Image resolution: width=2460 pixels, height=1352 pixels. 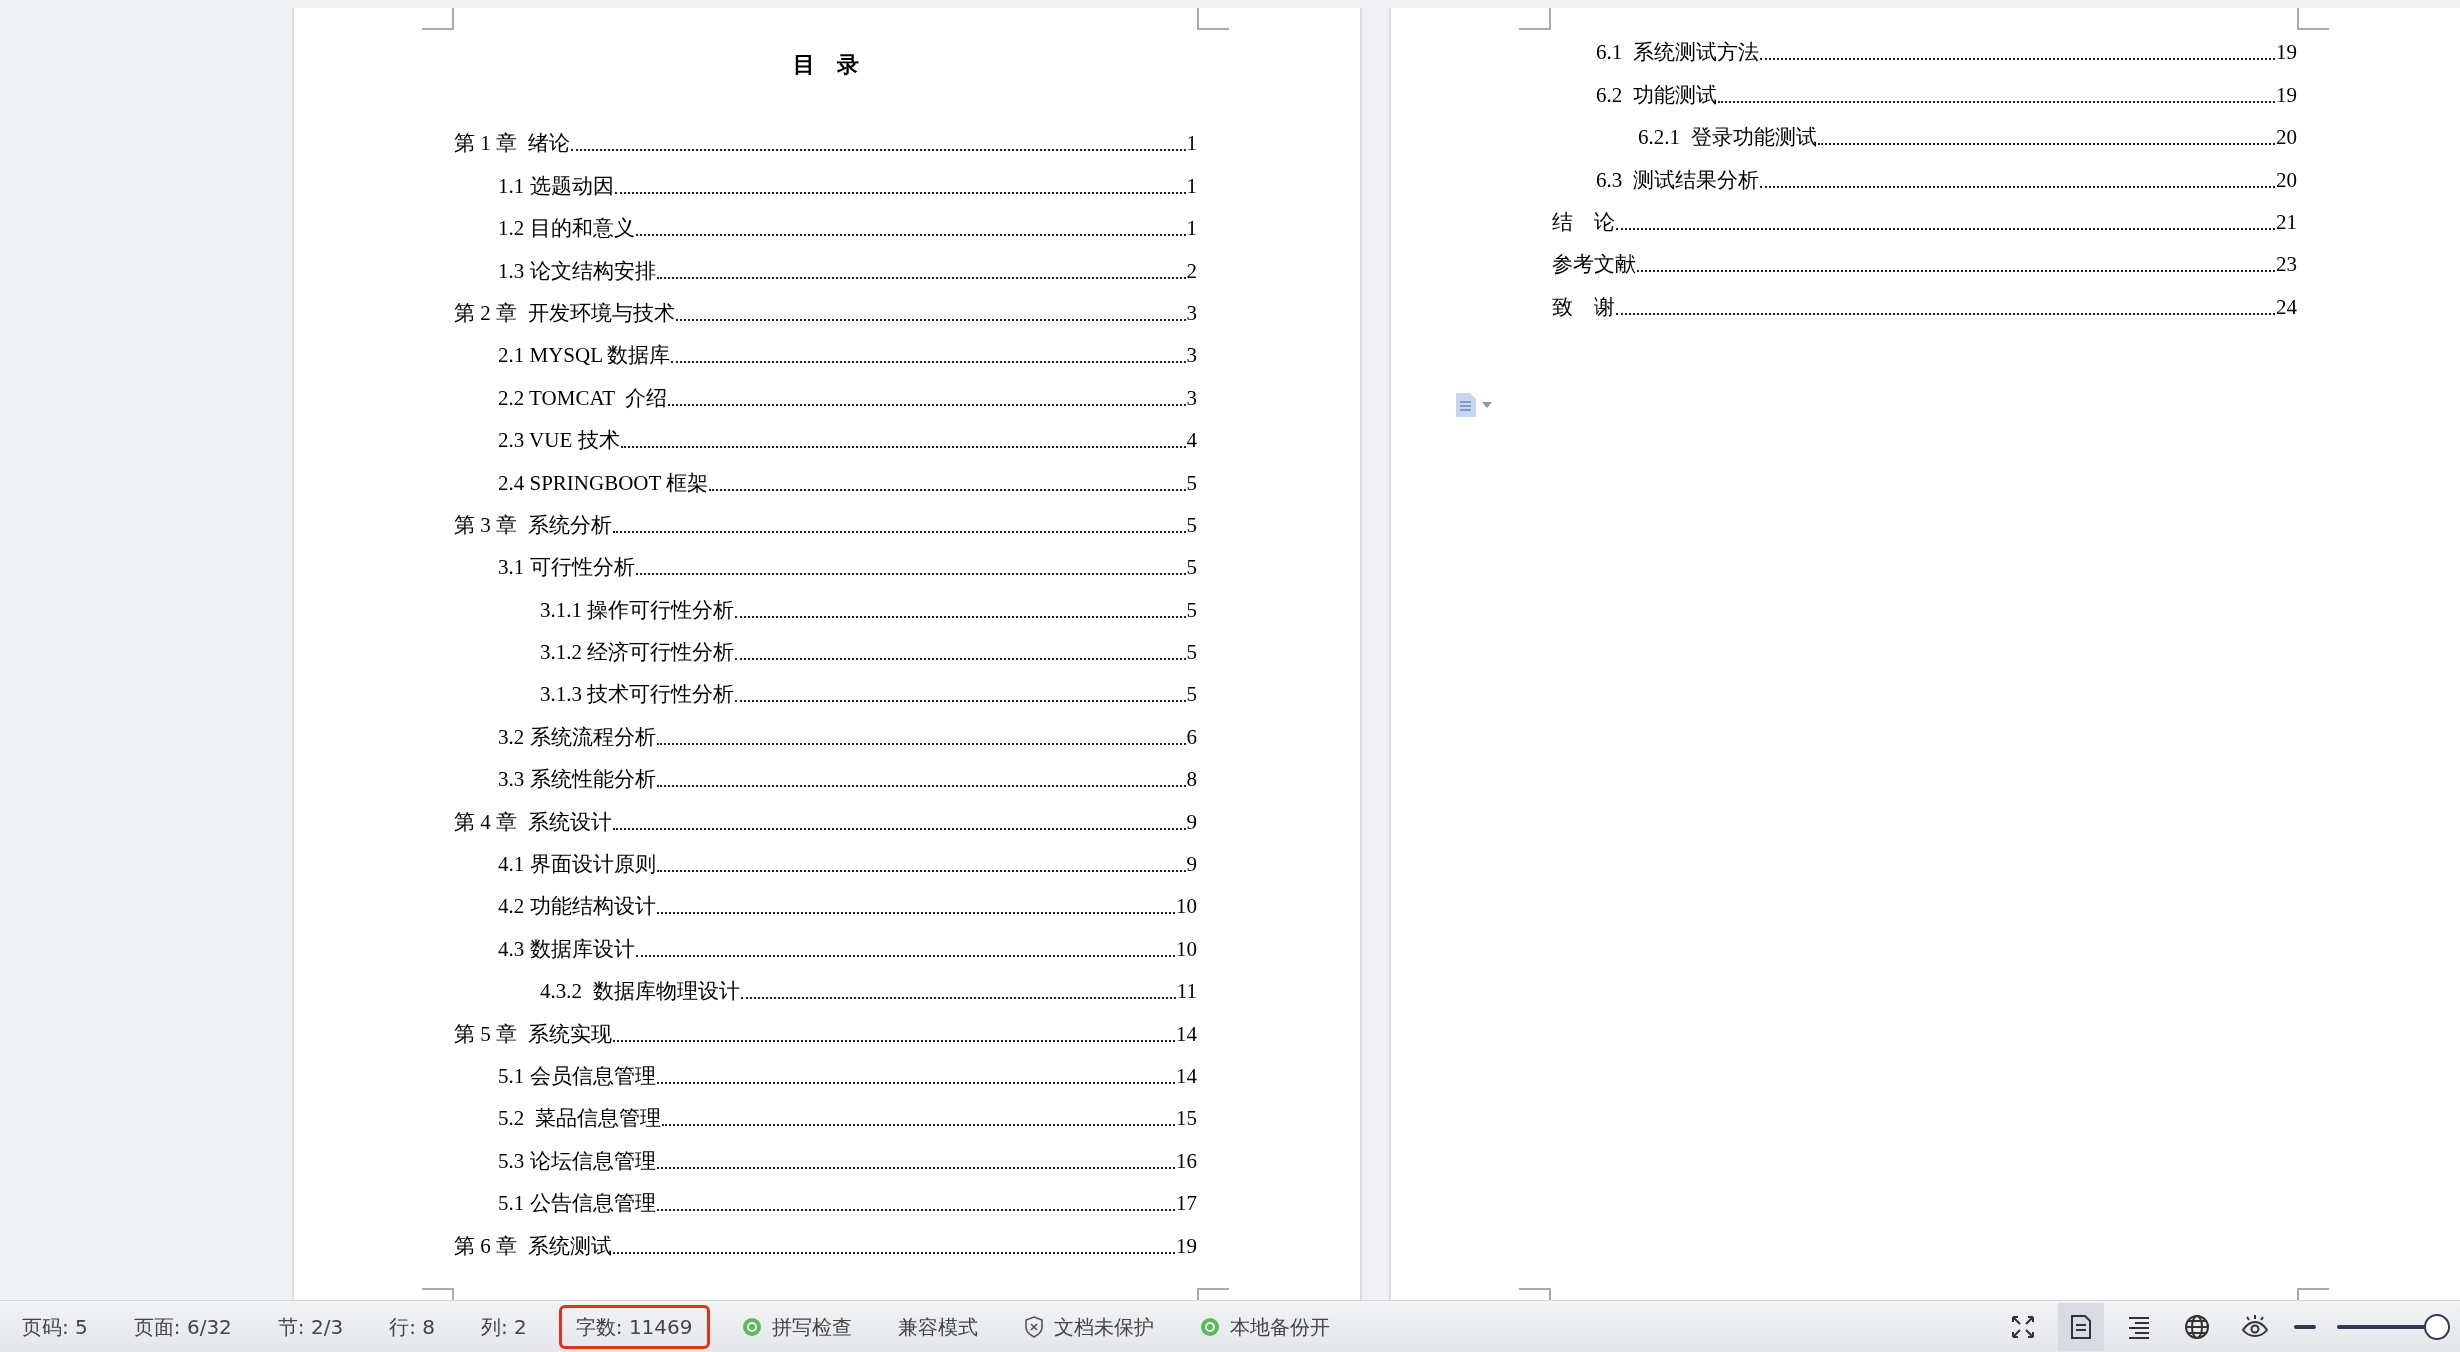 What do you see at coordinates (847, 191) in the screenshot?
I see `toc-entry: 1.1 选题动因 1` at bounding box center [847, 191].